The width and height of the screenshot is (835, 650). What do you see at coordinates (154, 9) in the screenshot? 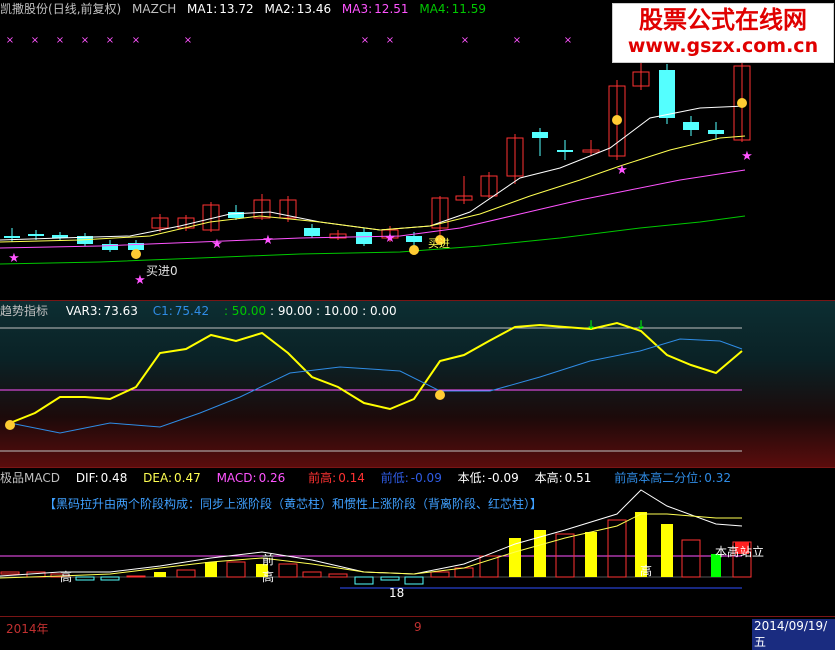
I see `indicator-name: MAZCH` at bounding box center [154, 9].